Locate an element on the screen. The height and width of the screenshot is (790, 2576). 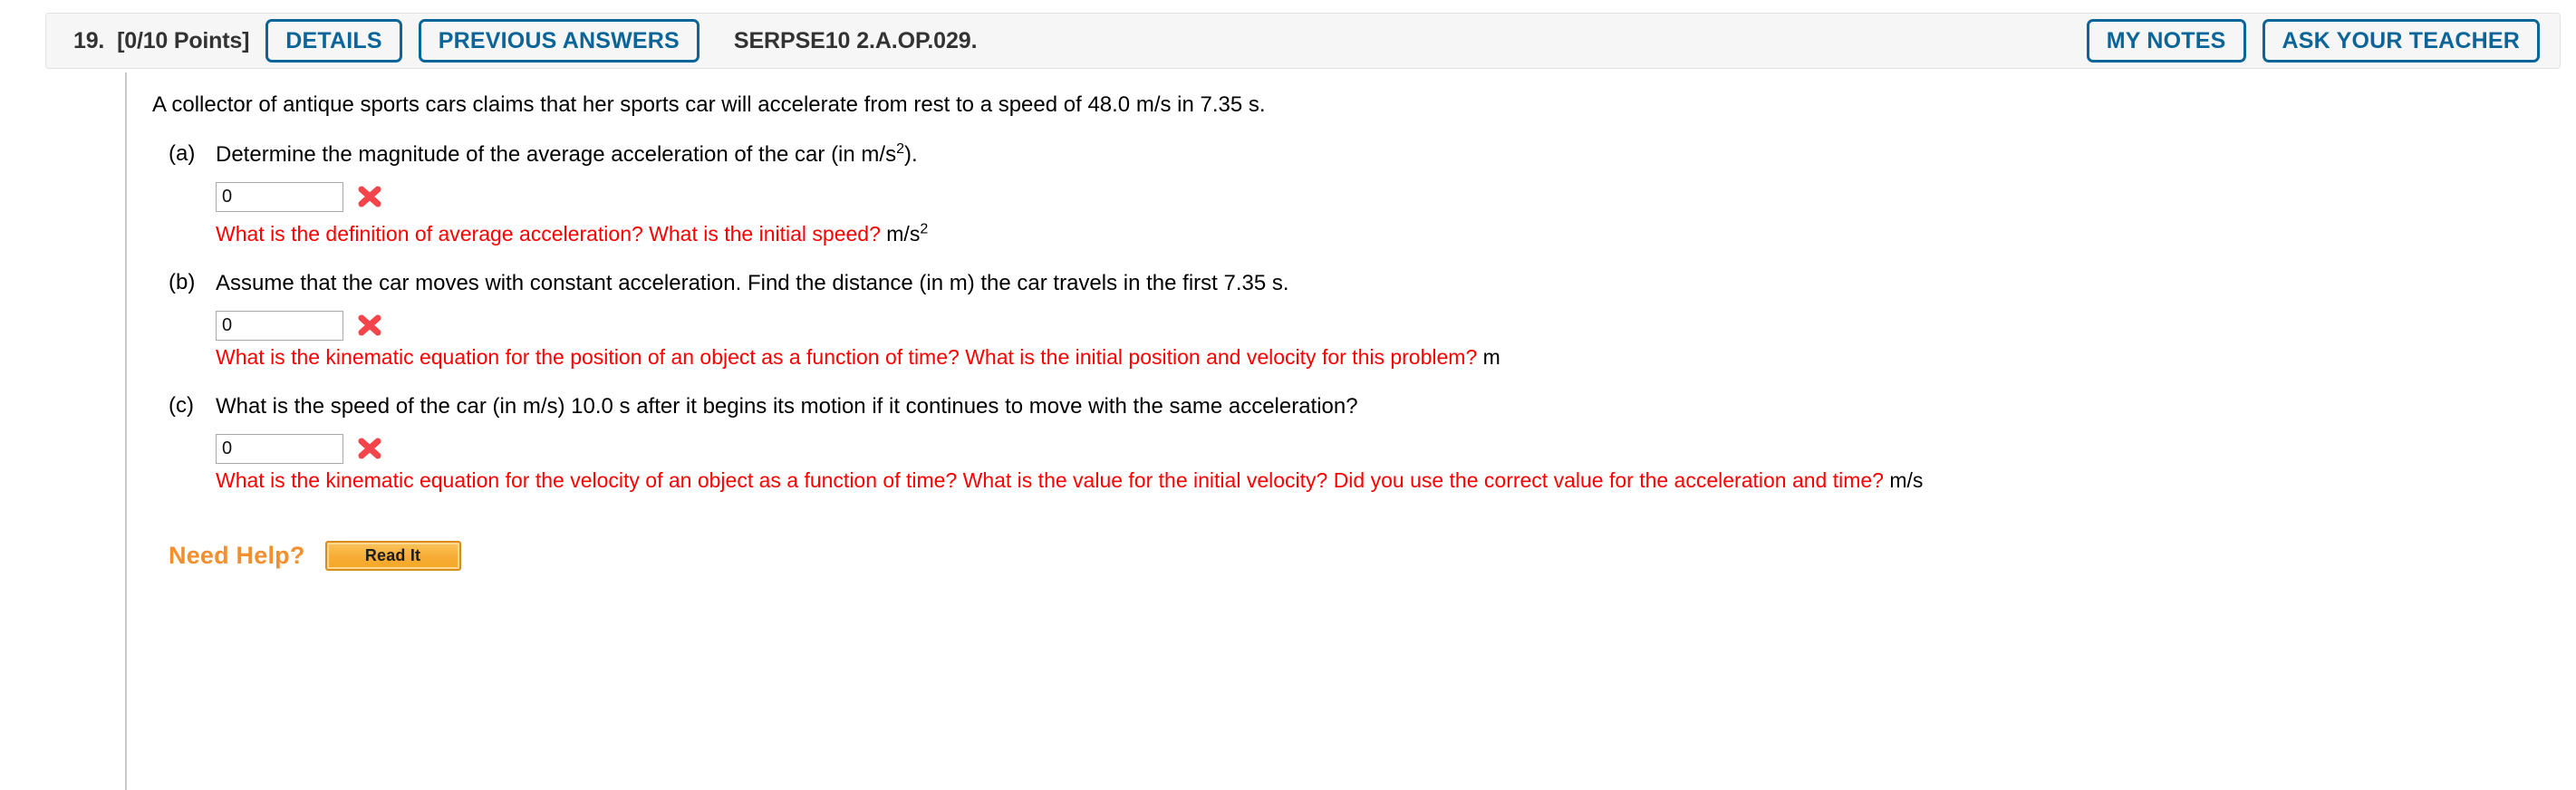
part-label-c: (c) is located at coordinates (181, 406).